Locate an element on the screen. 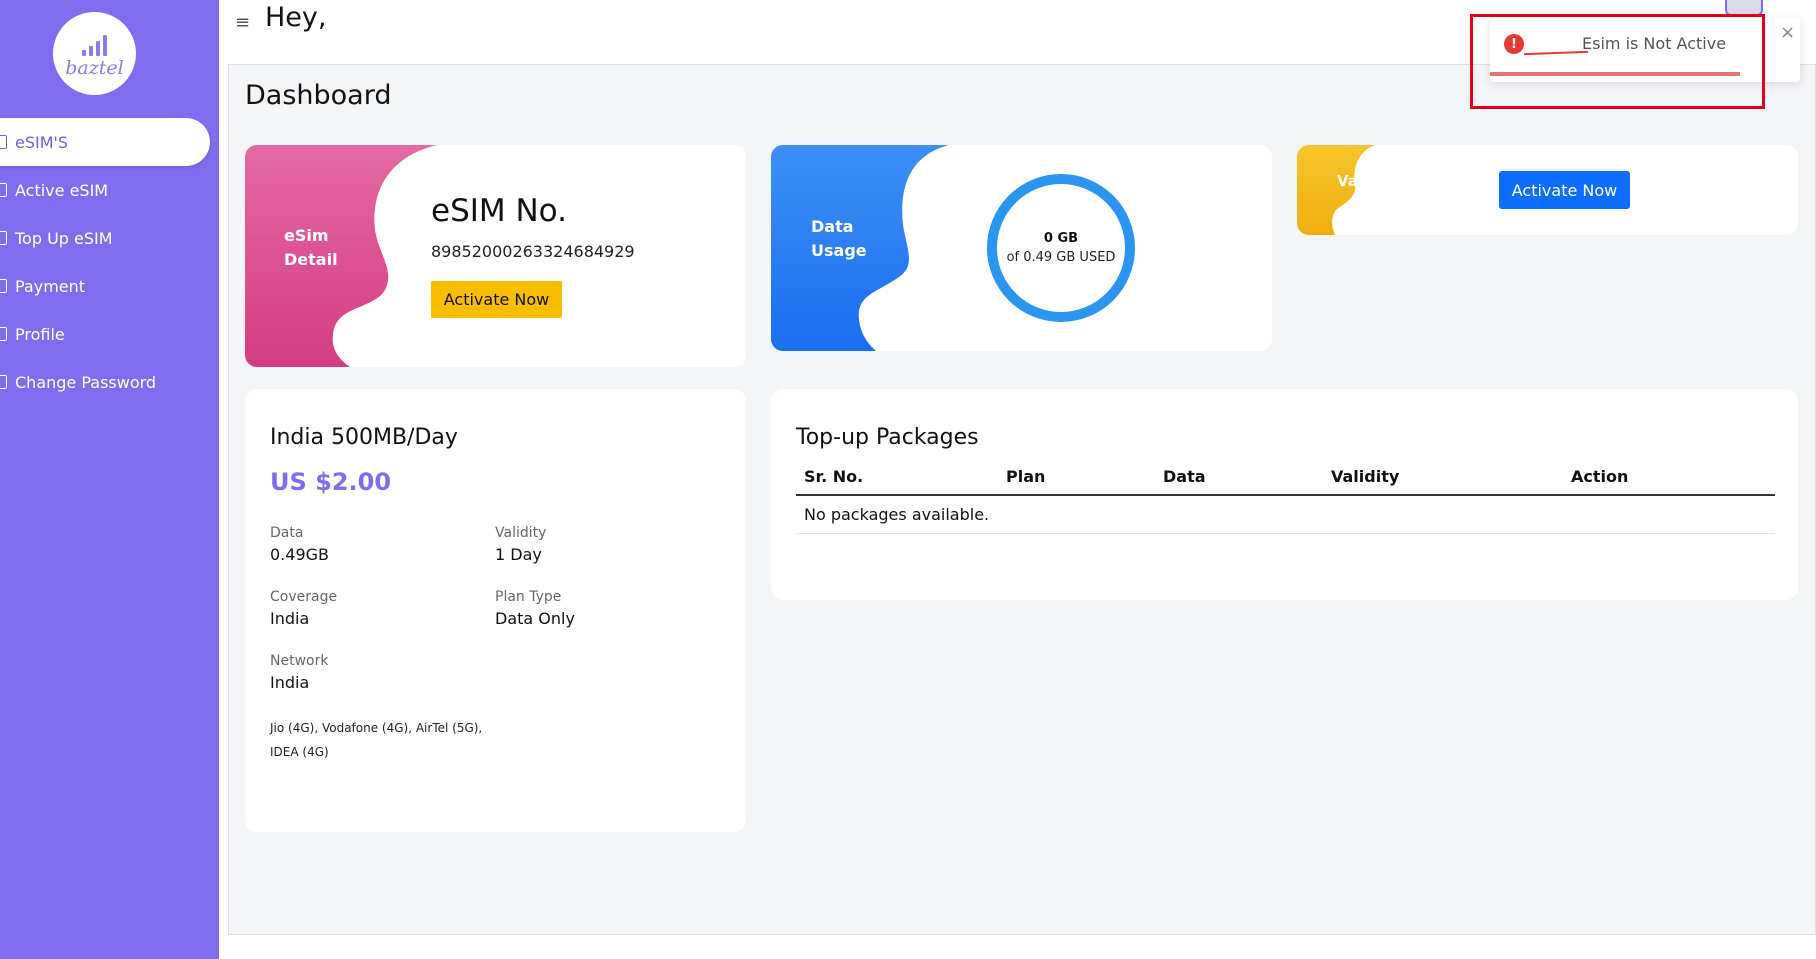 The width and height of the screenshot is (1816, 959). sidebar-item-label: Active eSIM is located at coordinates (62, 190).